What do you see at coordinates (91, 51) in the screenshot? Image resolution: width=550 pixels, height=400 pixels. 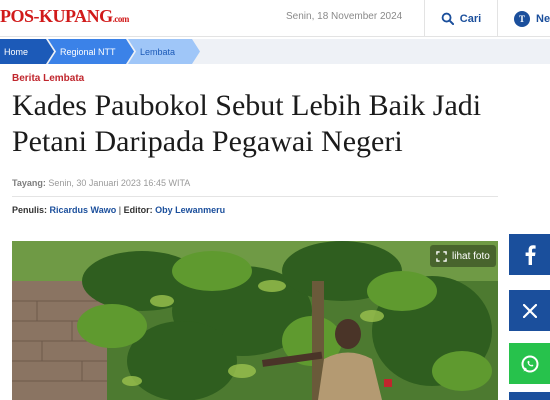 I see `breadcrumb-regional-ntt: Regional NTT` at bounding box center [91, 51].